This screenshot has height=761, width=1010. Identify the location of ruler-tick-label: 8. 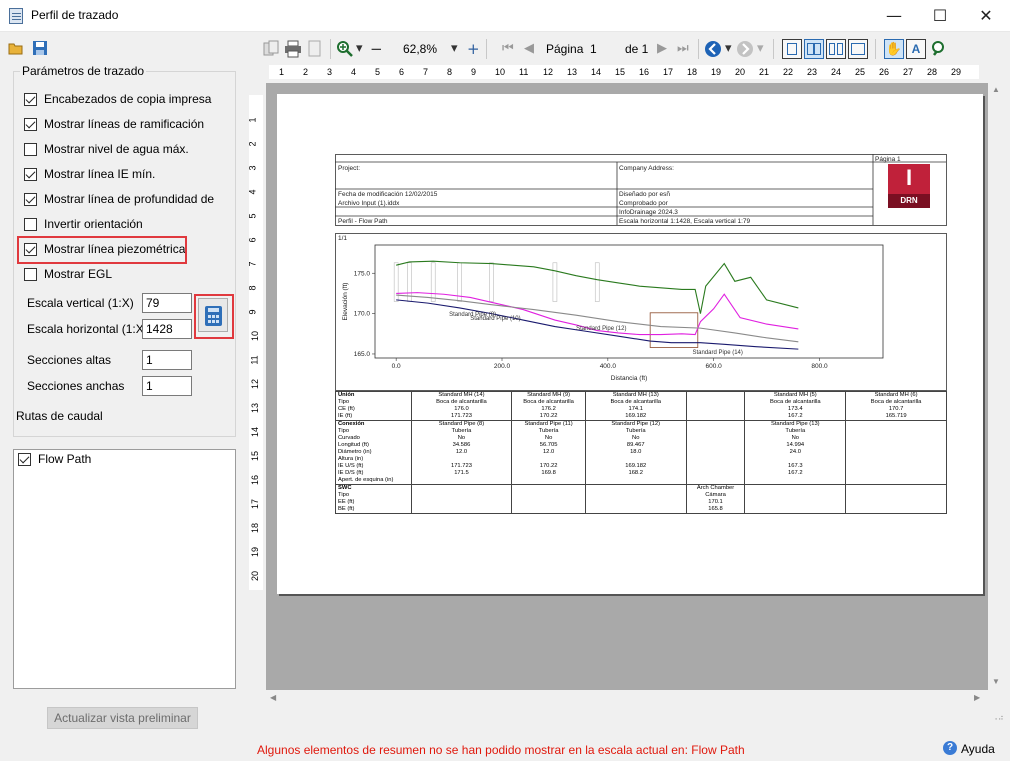
(253, 287).